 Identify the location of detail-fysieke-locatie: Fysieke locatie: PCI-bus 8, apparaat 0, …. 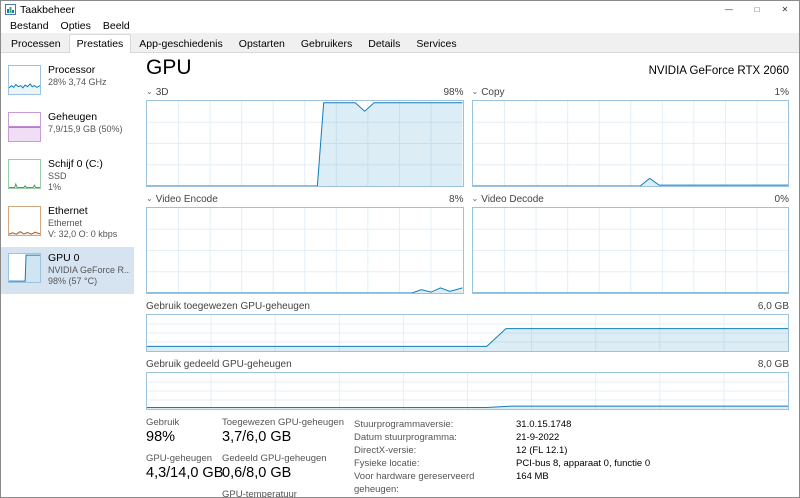
(502, 463).